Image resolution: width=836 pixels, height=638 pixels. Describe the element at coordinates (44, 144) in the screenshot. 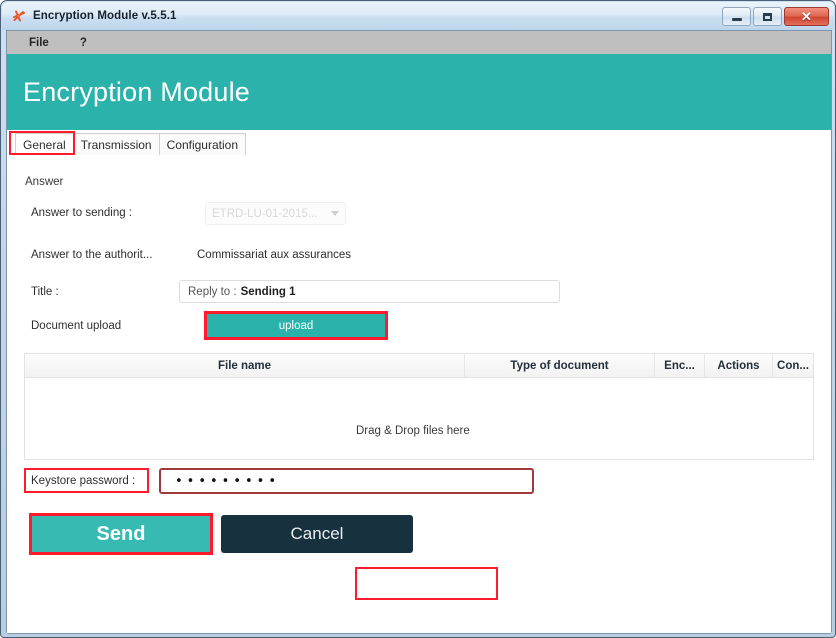

I see `tab-general: General` at that location.